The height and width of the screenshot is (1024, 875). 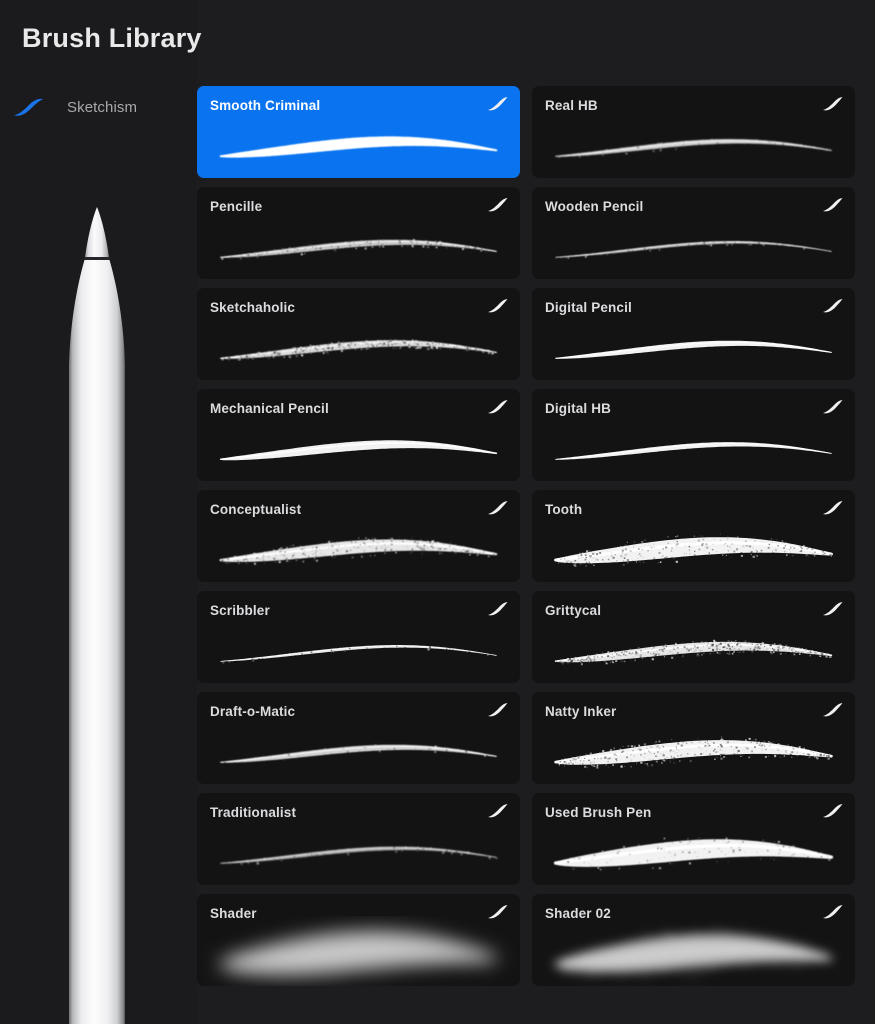 I want to click on brush-card: Real HB, so click(x=693, y=132).